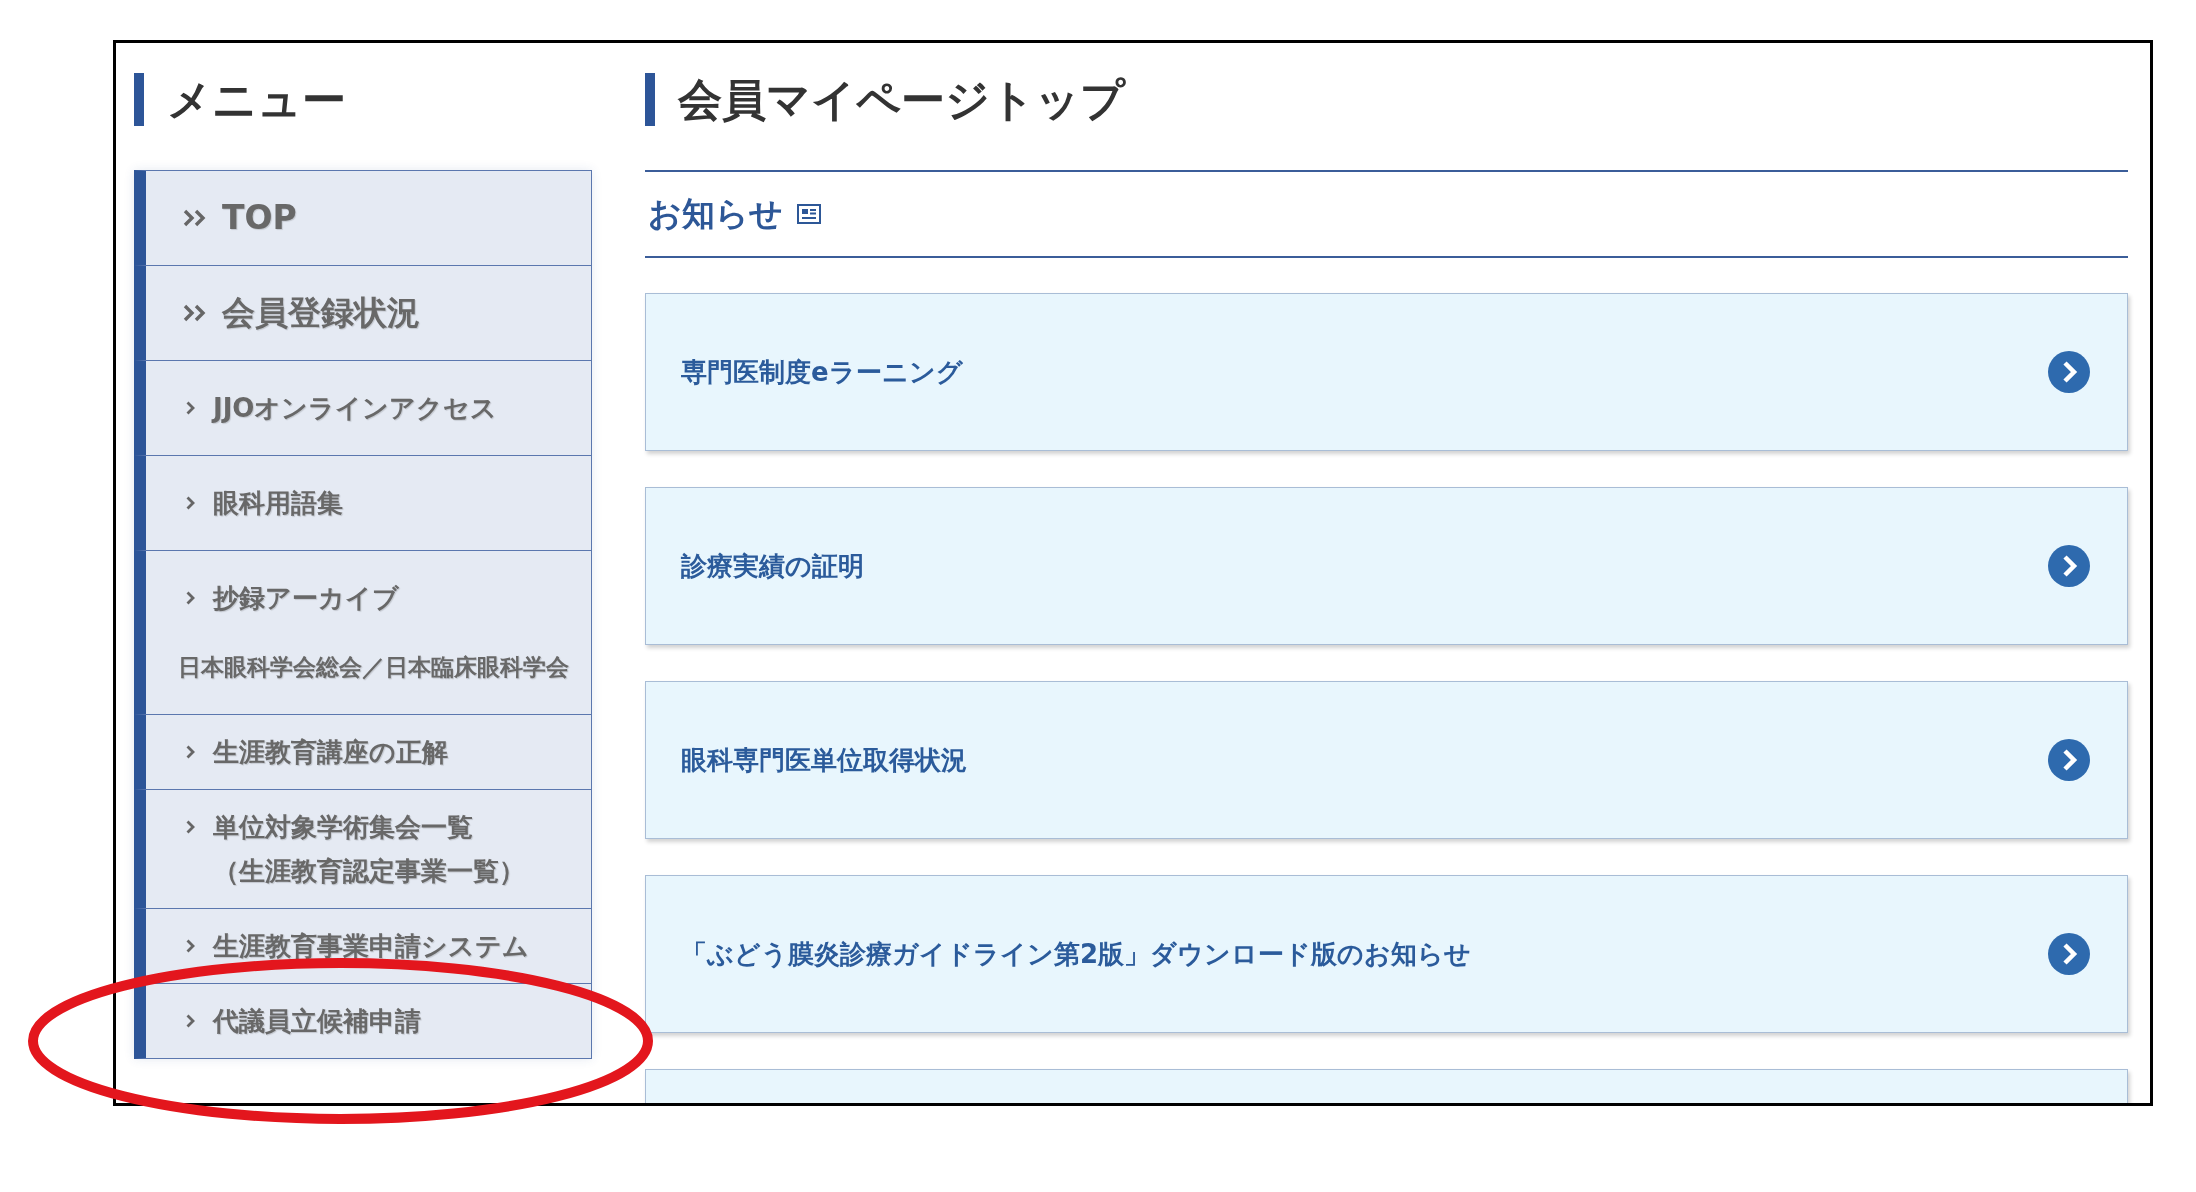 The width and height of the screenshot is (2196, 1192). Describe the element at coordinates (363, 217) in the screenshot. I see `menu-item: TOP` at that location.